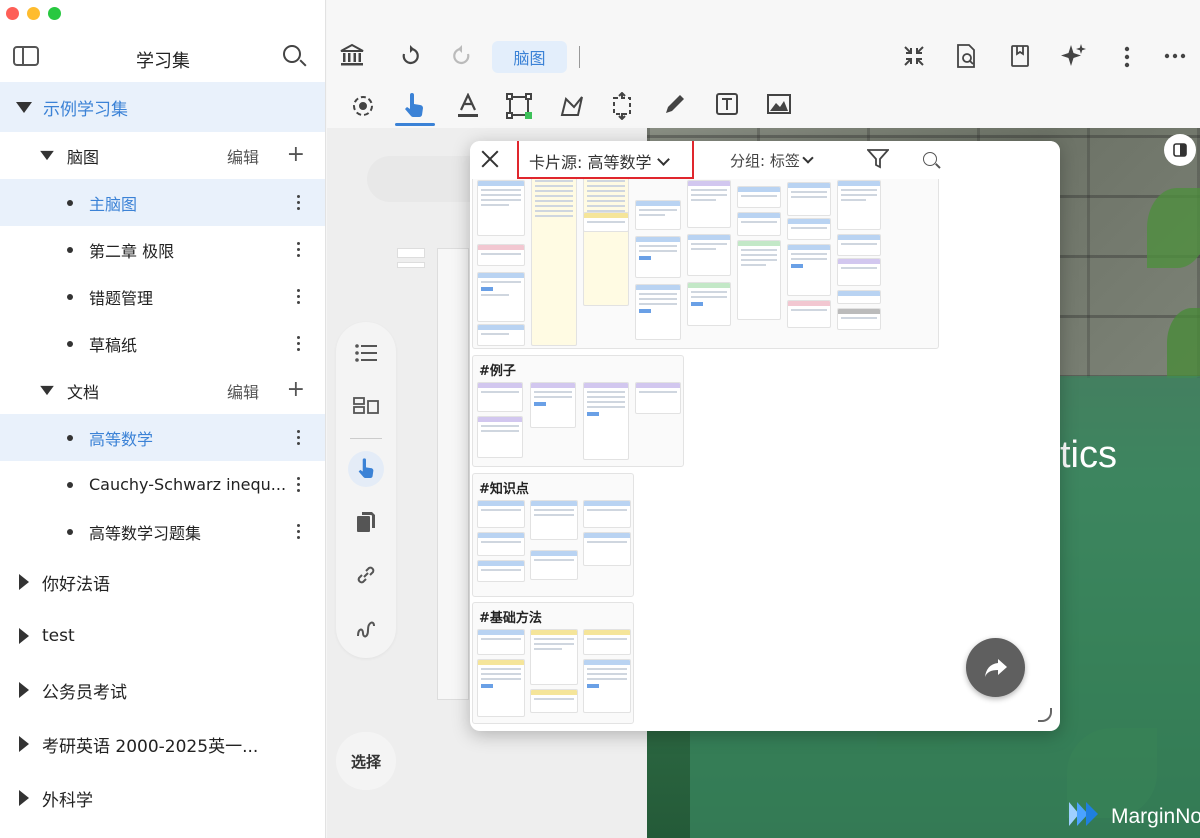 Image resolution: width=1200 pixels, height=838 pixels. Describe the element at coordinates (162, 390) in the screenshot. I see `tree-section-documents: 文档 编辑 +` at that location.